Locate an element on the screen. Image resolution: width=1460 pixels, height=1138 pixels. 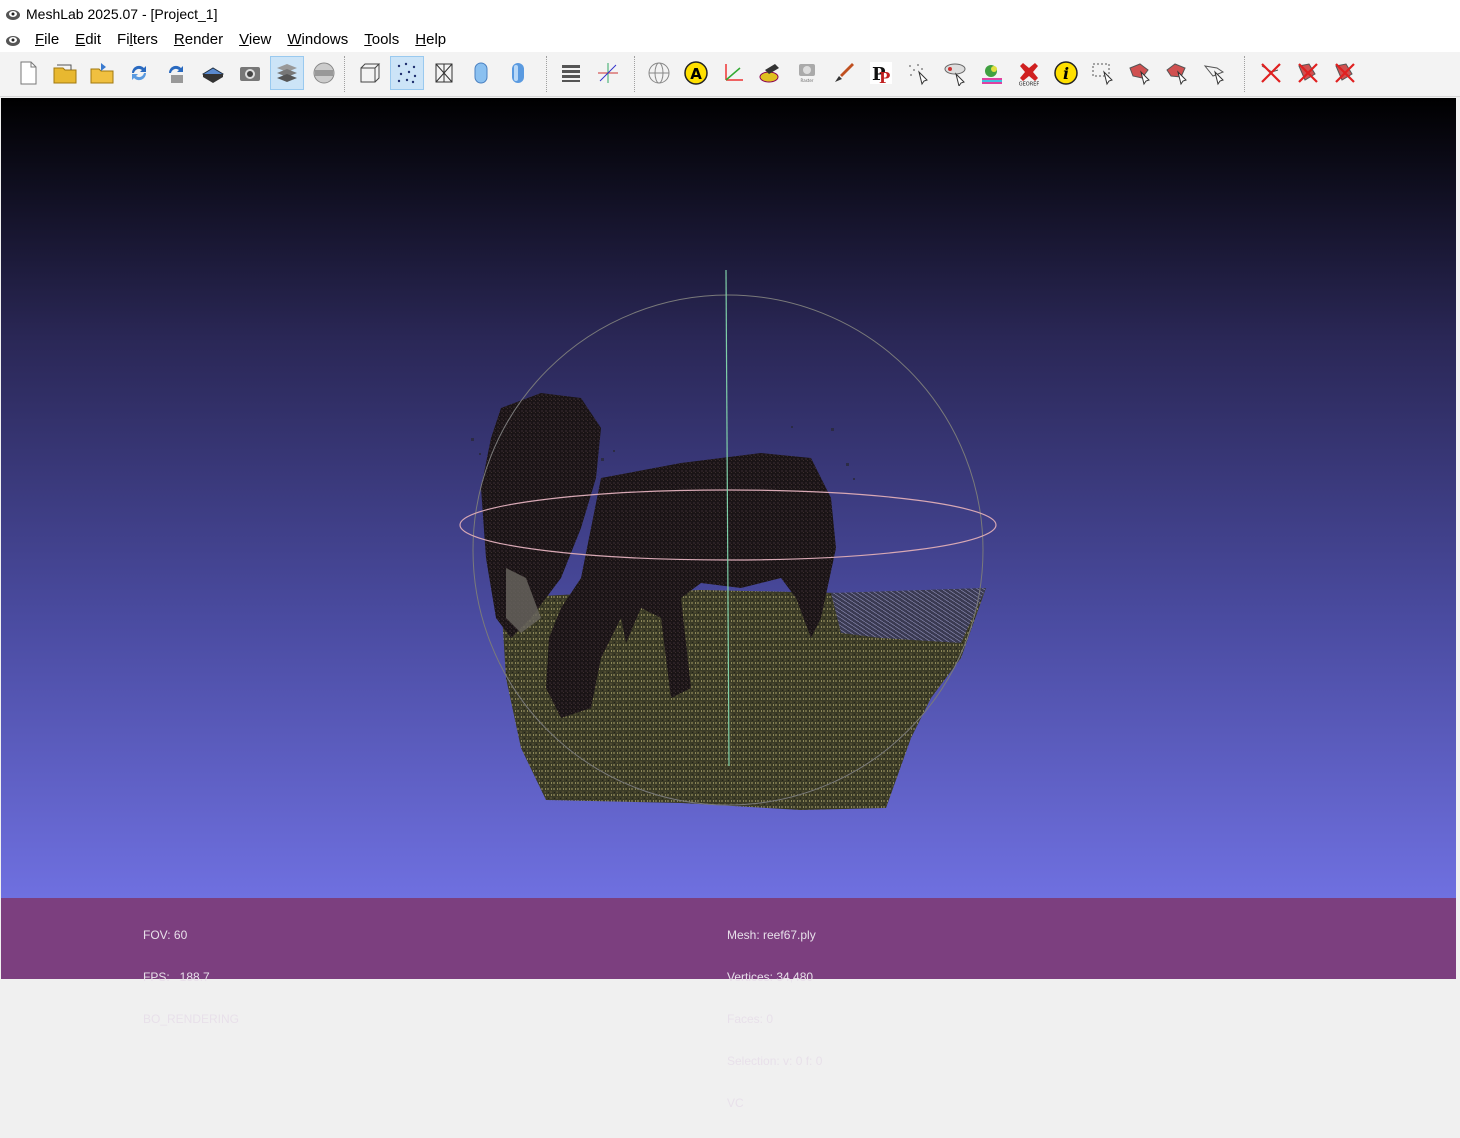
info-button: i is located at coordinates (1066, 73).